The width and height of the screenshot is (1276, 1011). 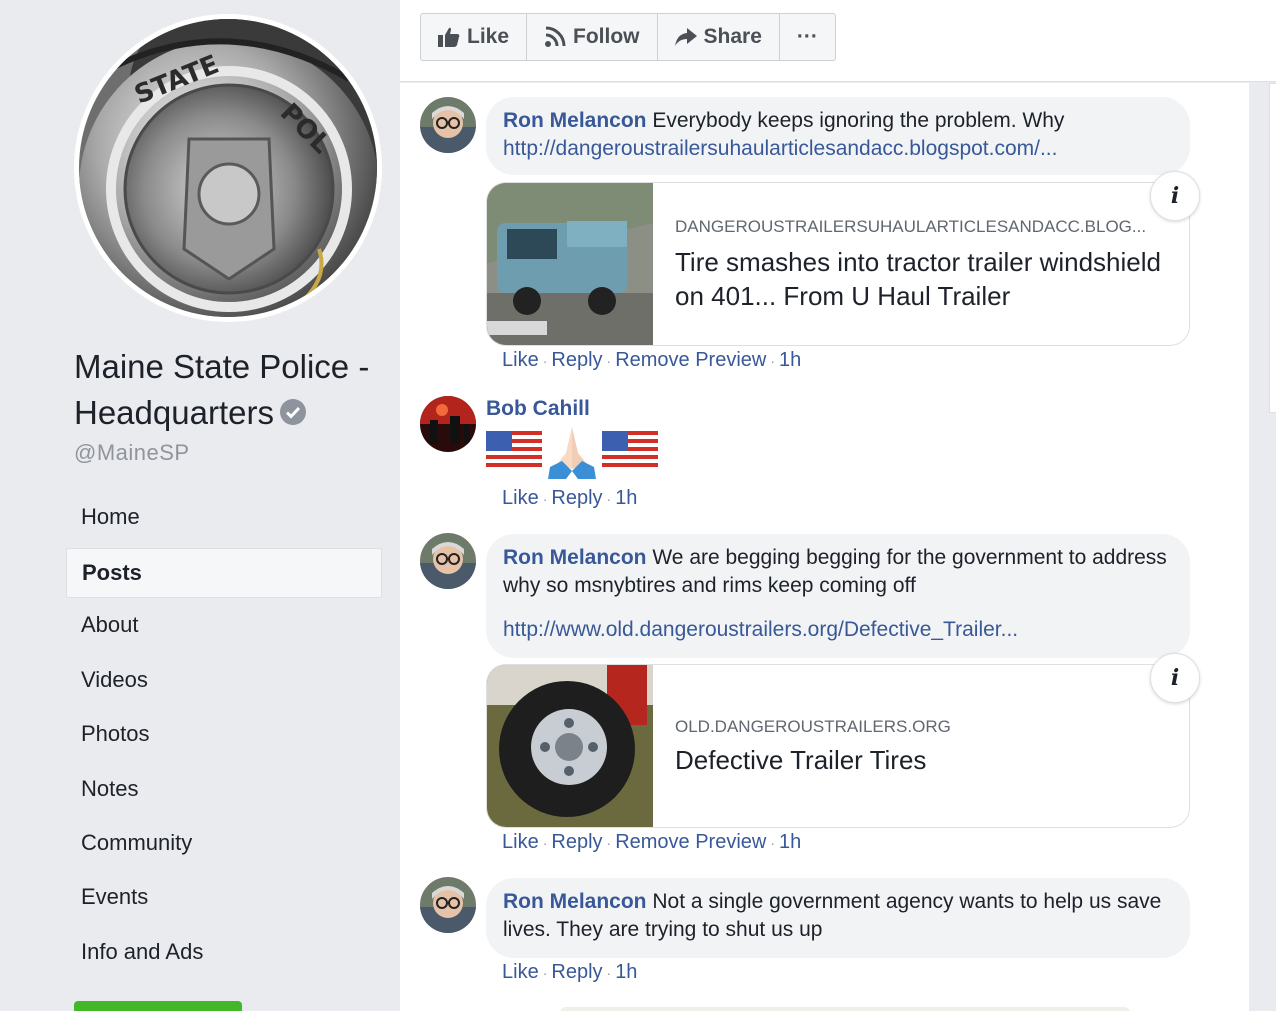 I want to click on truck-preview-image, so click(x=570, y=264).